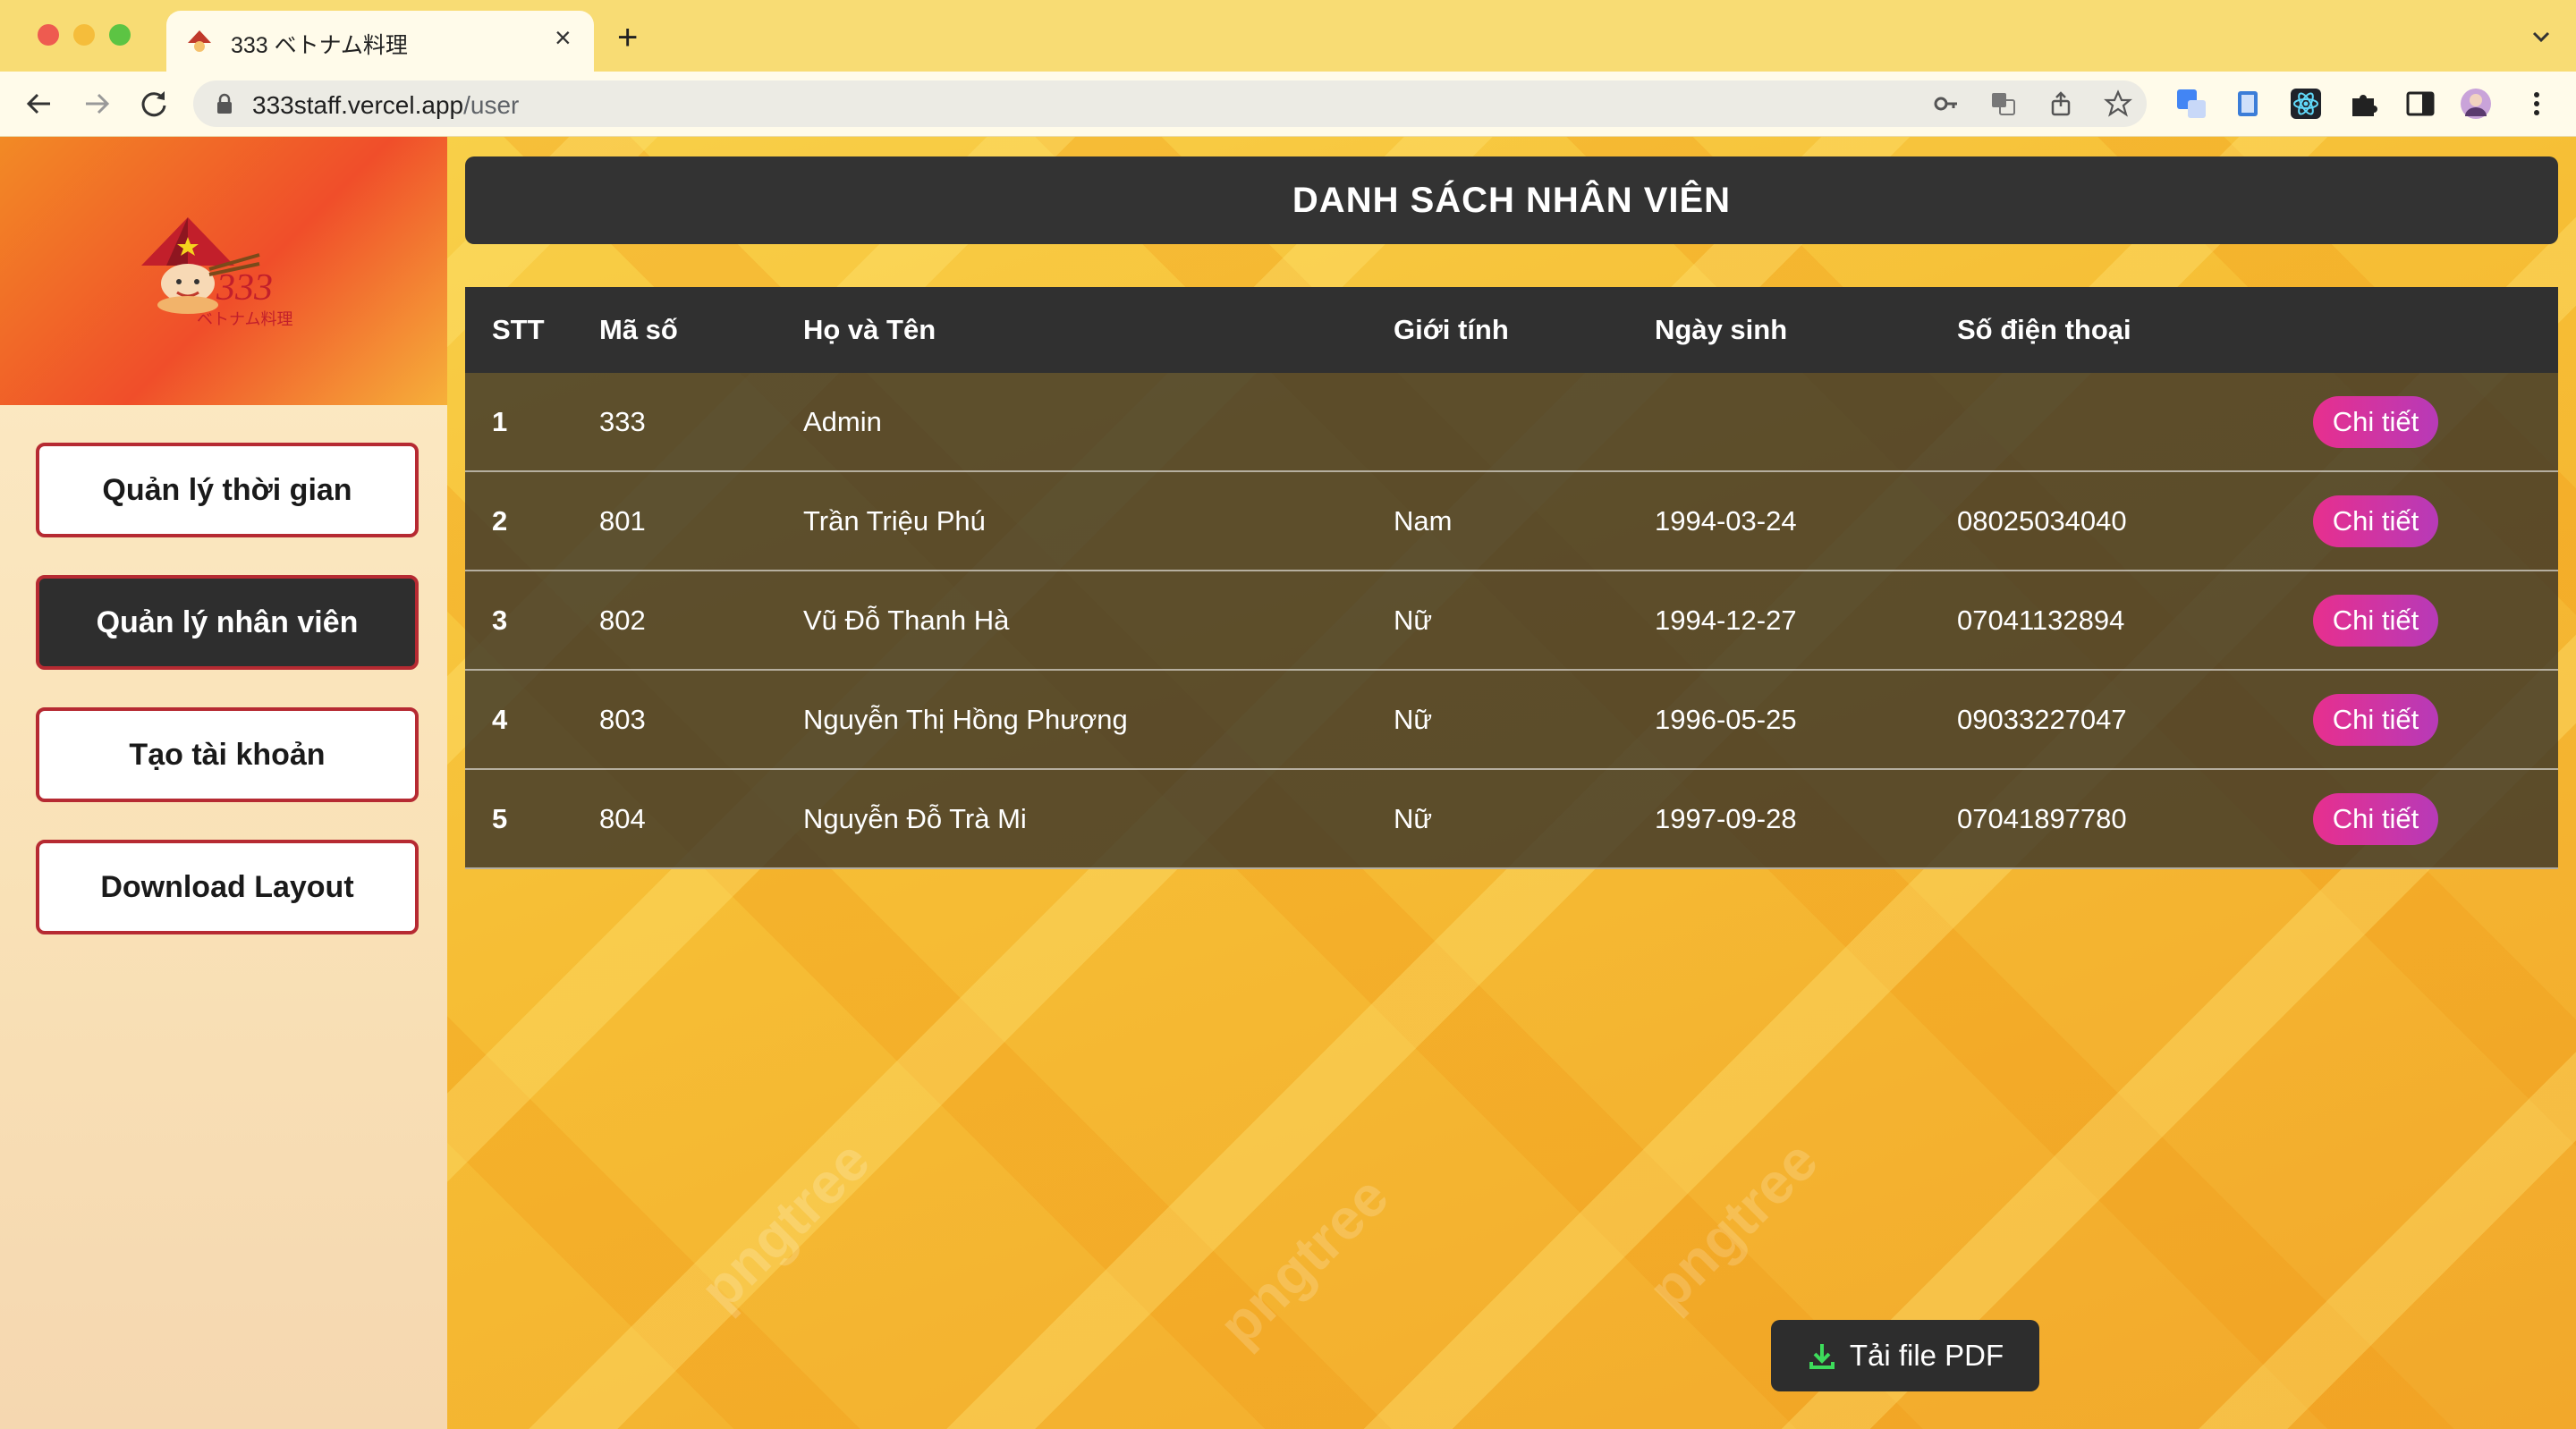 This screenshot has height=1429, width=2576. What do you see at coordinates (1288, 36) in the screenshot?
I see `browser-tab-bar: 333 ベトナム料理 × +` at bounding box center [1288, 36].